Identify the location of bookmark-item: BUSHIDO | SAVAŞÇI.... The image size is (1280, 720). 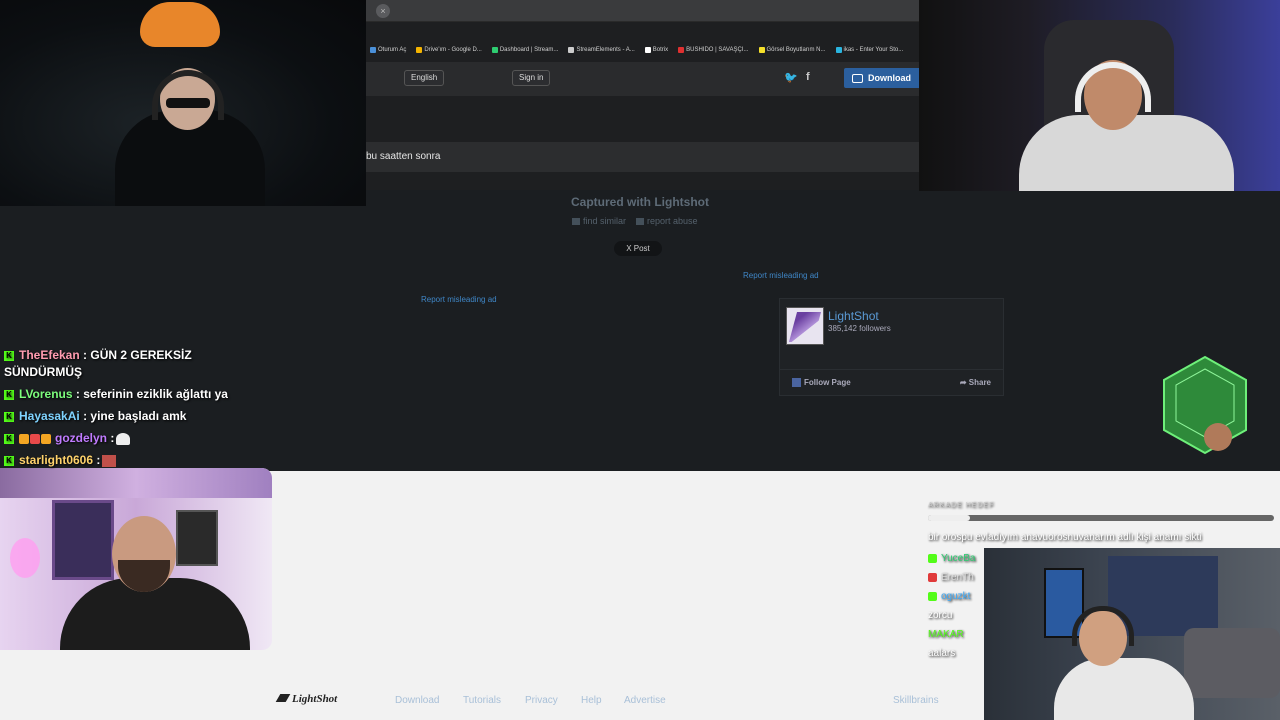
(713, 50).